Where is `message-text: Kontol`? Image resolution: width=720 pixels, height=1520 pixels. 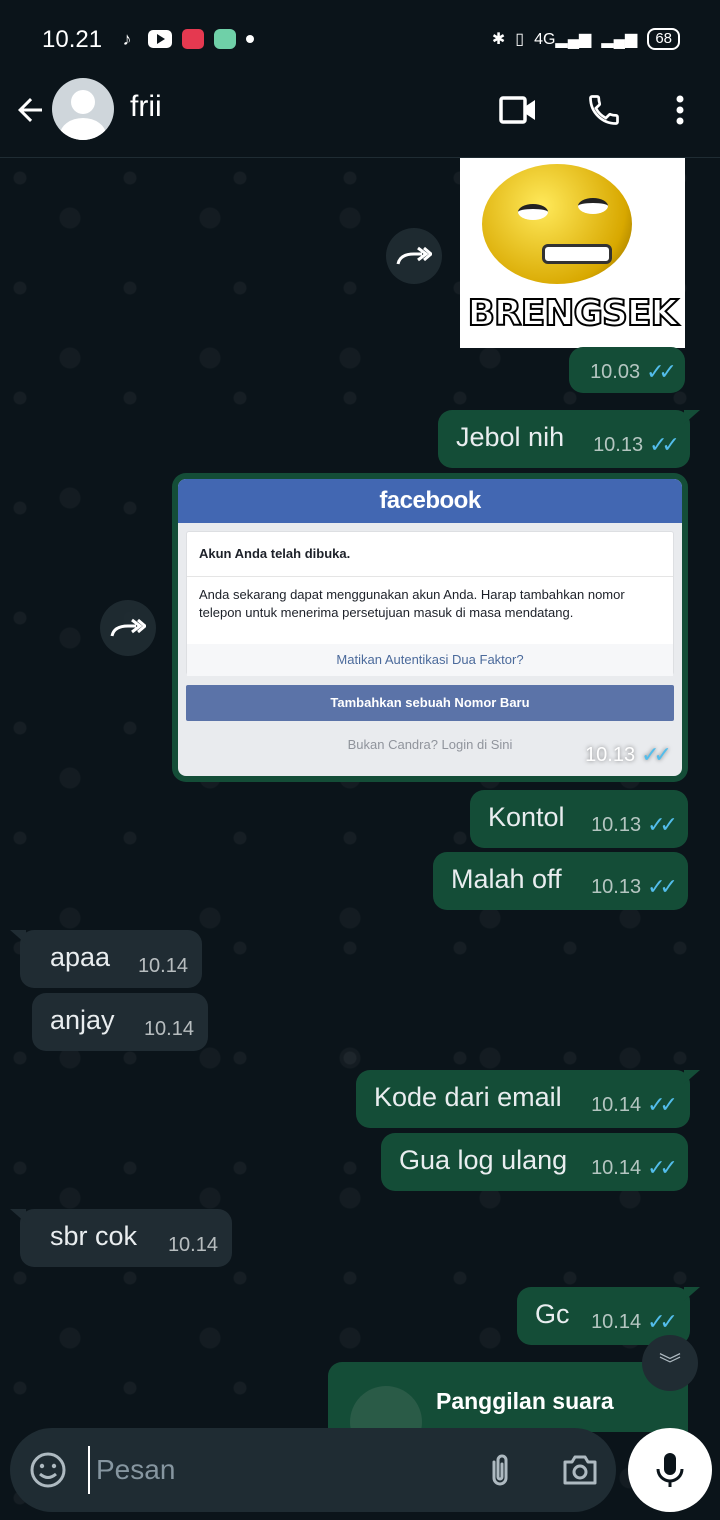
message-text: Kontol is located at coordinates (526, 817).